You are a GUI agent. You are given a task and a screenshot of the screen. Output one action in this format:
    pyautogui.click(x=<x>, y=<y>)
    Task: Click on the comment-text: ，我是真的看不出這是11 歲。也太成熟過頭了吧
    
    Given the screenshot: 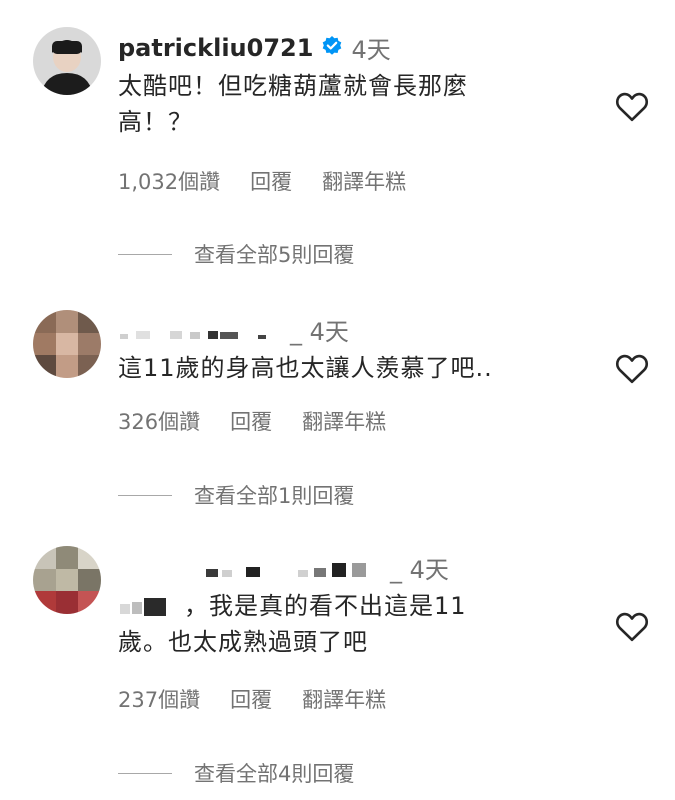 What is the action you would take?
    pyautogui.click(x=353, y=624)
    